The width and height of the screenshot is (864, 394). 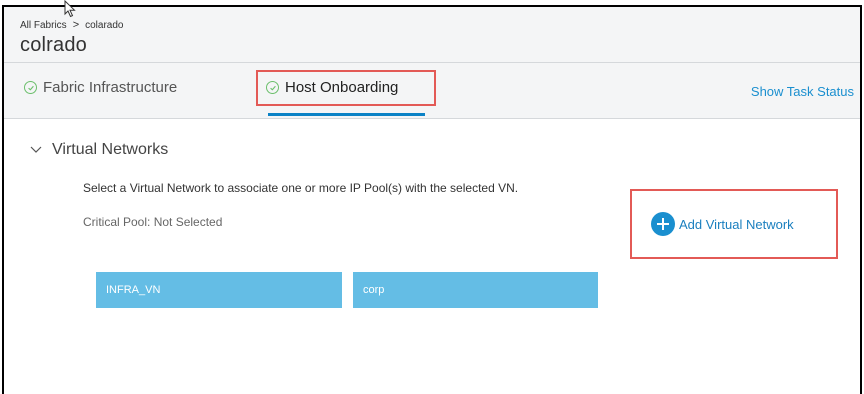 I want to click on add-virtual-network-label: Add Virtual Network, so click(x=736, y=224).